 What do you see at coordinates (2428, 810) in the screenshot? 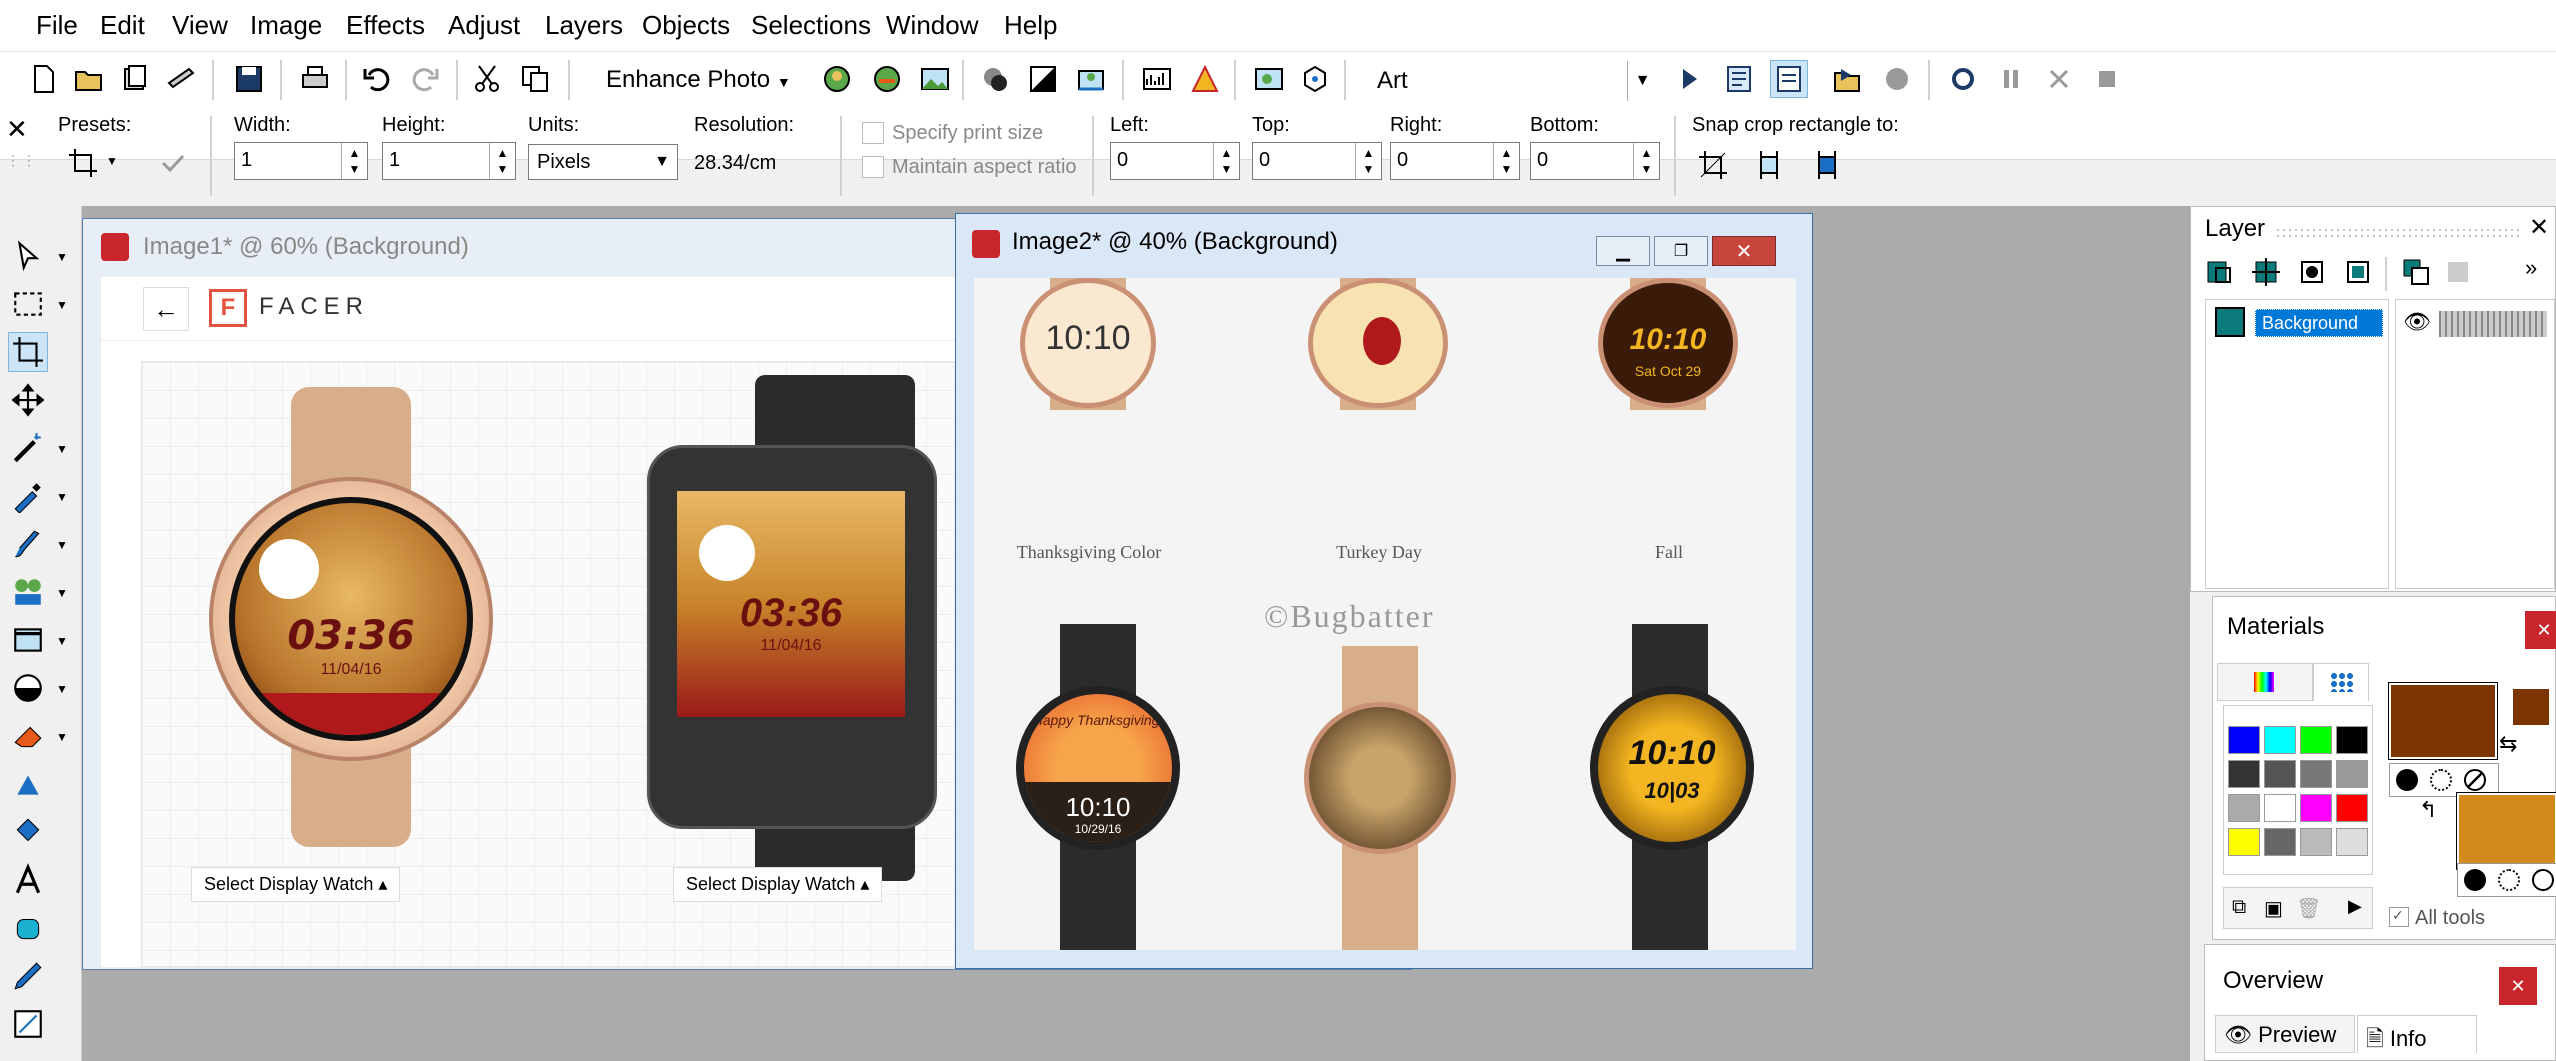
I see `swap-arrows-icon: ↰` at bounding box center [2428, 810].